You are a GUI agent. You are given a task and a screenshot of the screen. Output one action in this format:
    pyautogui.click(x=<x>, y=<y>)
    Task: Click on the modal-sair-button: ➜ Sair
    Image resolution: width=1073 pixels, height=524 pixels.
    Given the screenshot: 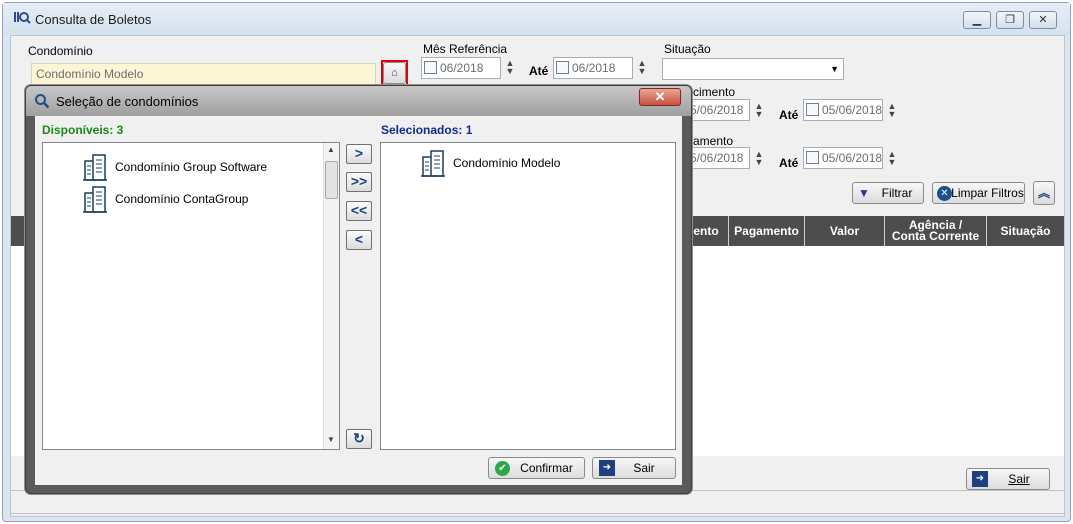 What is the action you would take?
    pyautogui.click(x=634, y=468)
    